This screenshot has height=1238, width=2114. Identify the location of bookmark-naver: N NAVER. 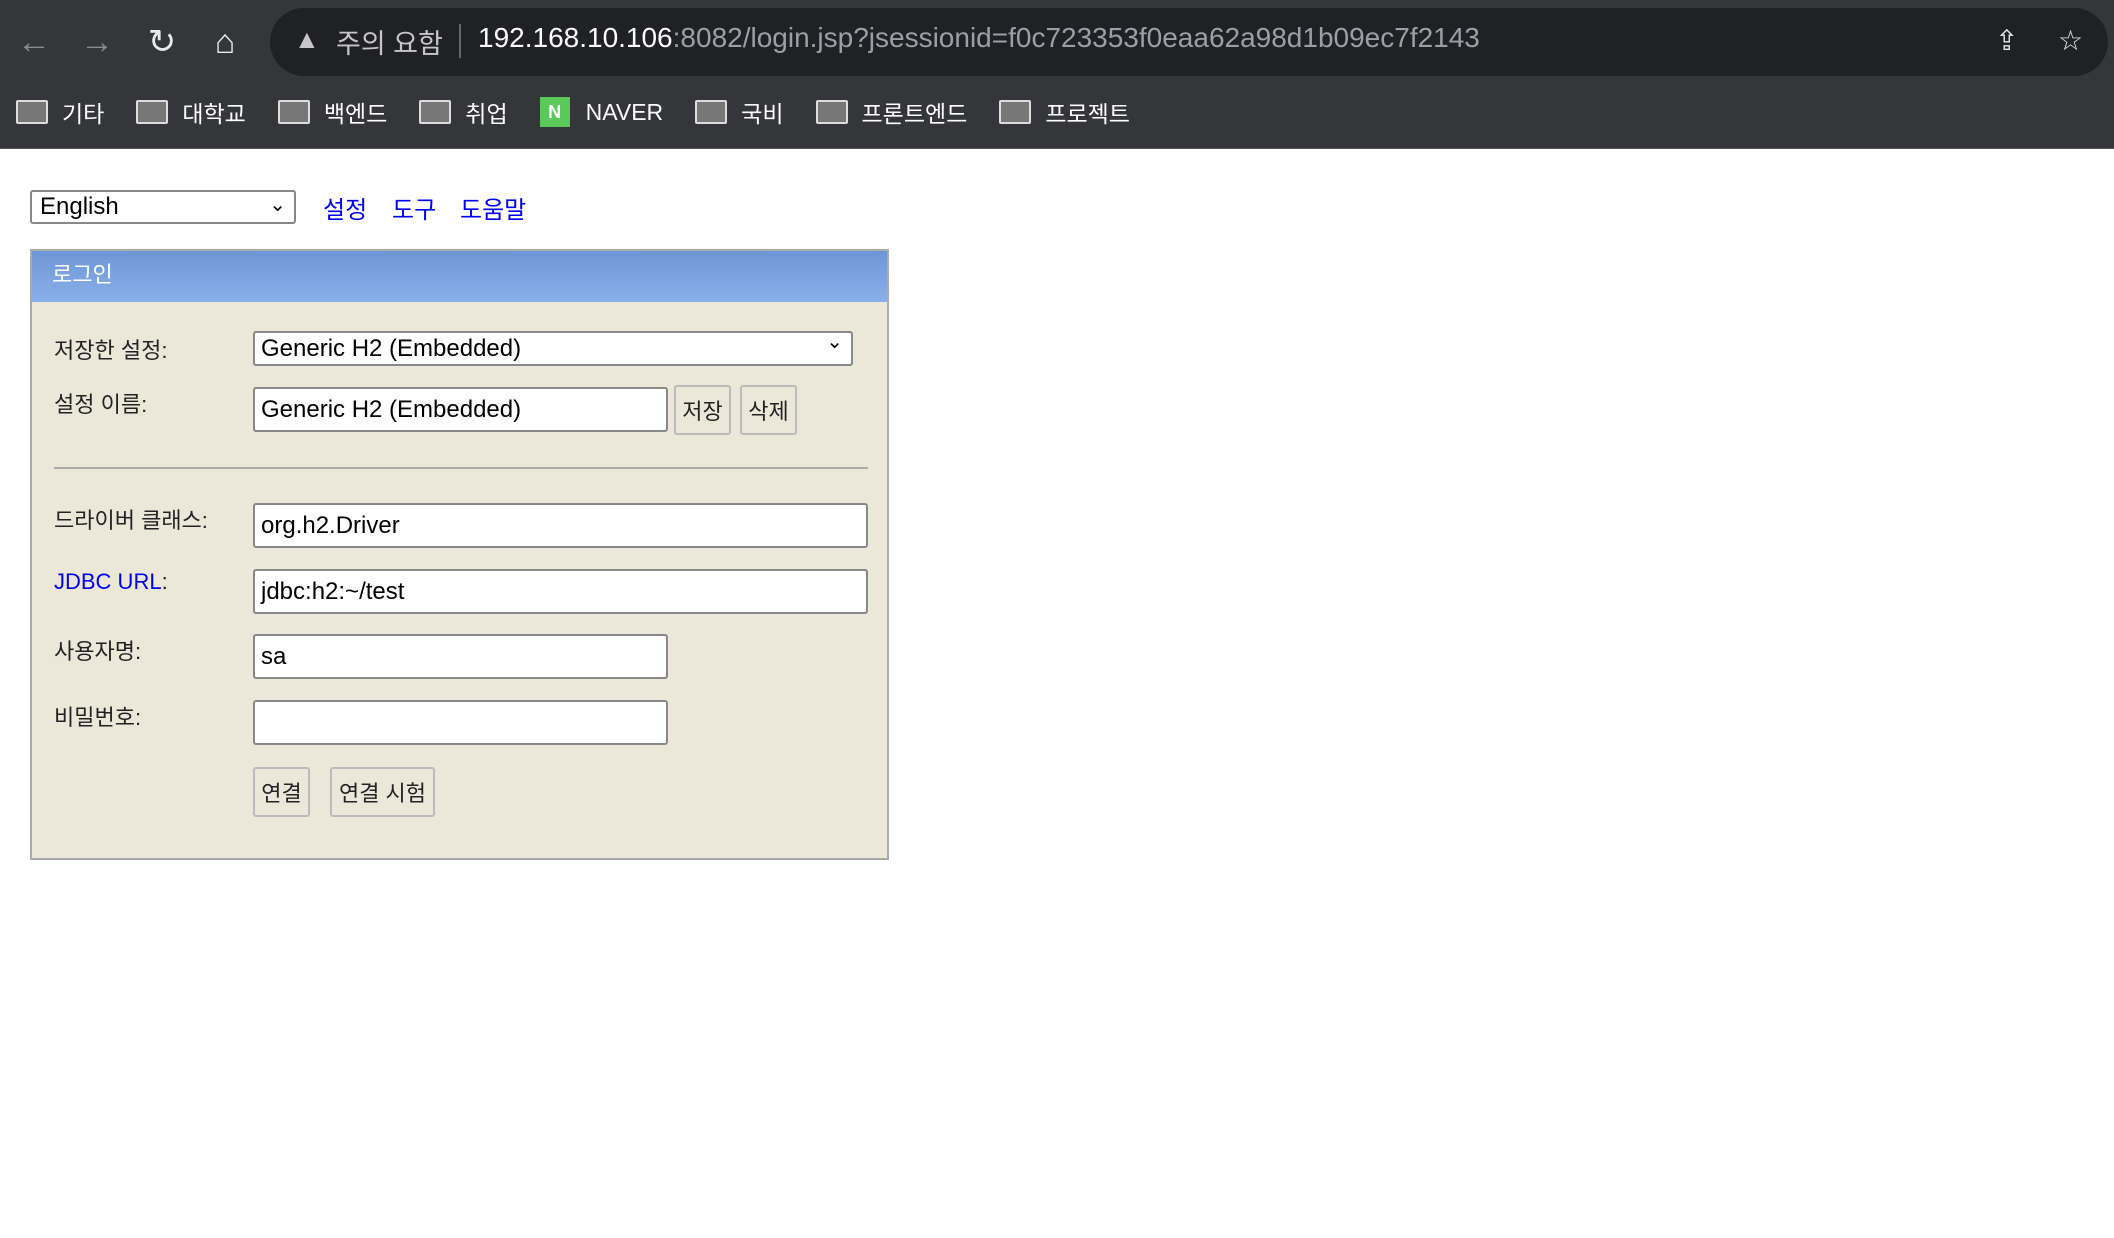
(601, 112).